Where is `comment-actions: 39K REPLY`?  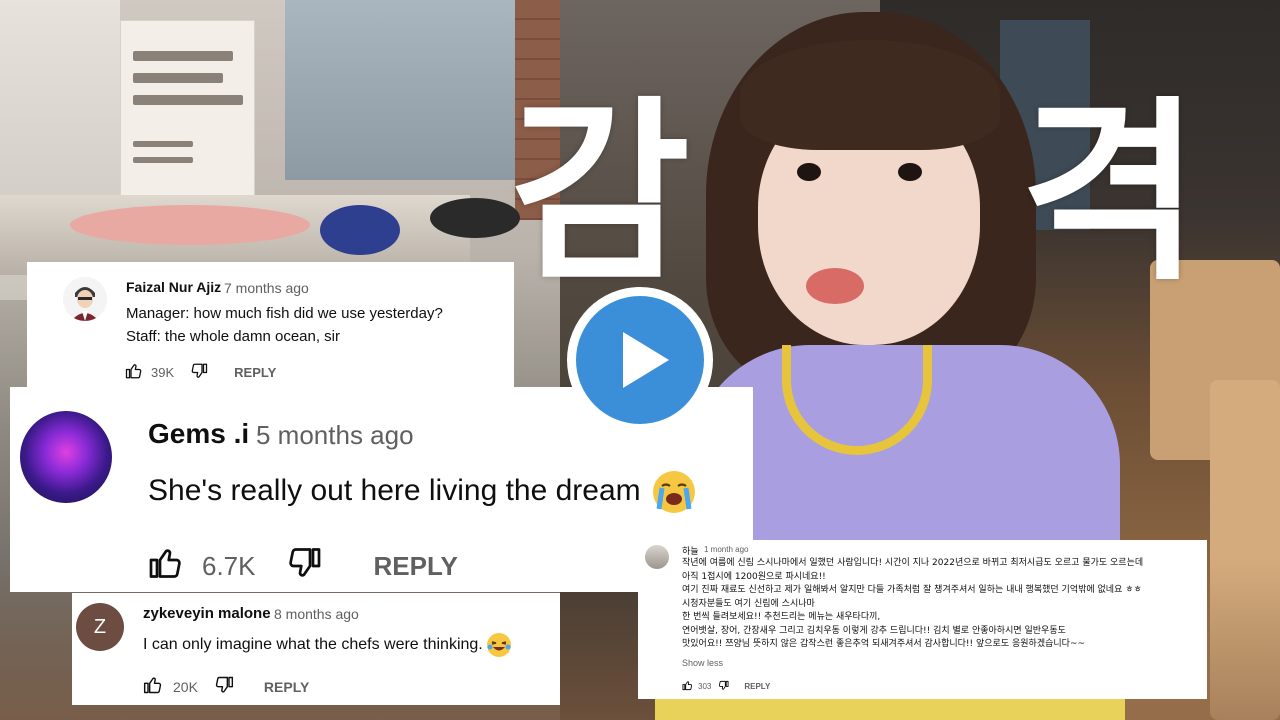 comment-actions: 39K REPLY is located at coordinates (200, 372).